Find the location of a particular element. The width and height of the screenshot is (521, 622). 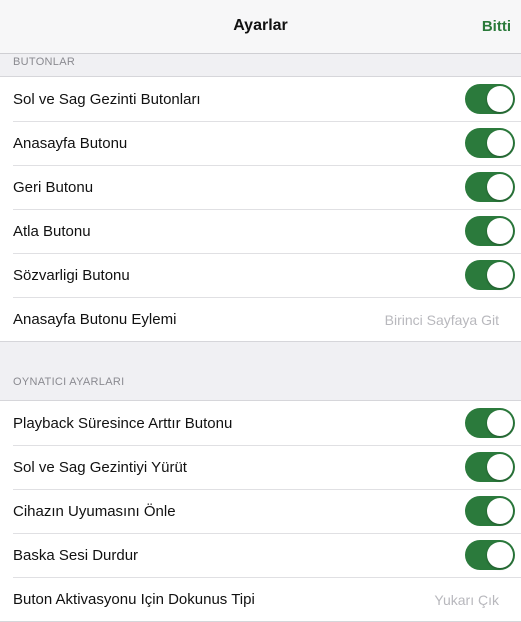

setting-row-stop-other-audio: Baska Sesi Durdur is located at coordinates (260, 555).